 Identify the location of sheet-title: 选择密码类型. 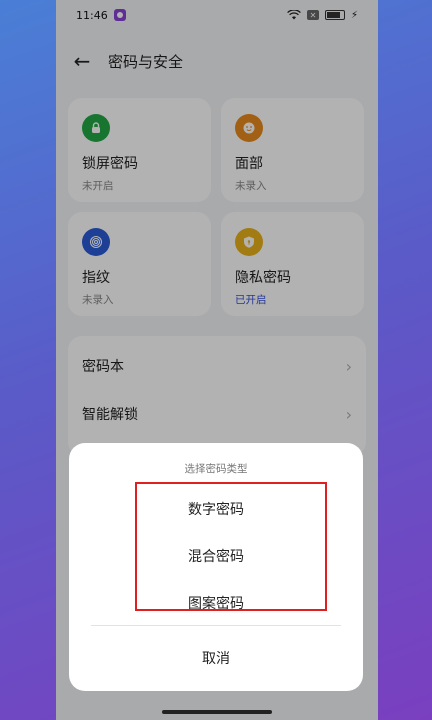
(216, 469).